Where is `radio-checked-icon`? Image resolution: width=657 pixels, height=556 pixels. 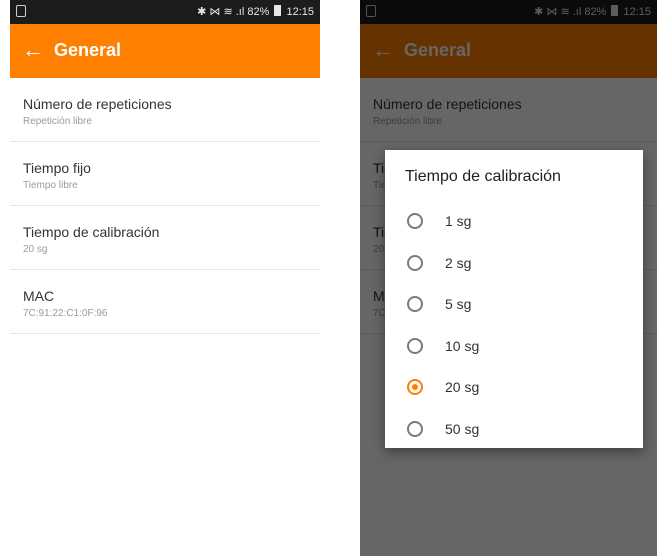 radio-checked-icon is located at coordinates (415, 387).